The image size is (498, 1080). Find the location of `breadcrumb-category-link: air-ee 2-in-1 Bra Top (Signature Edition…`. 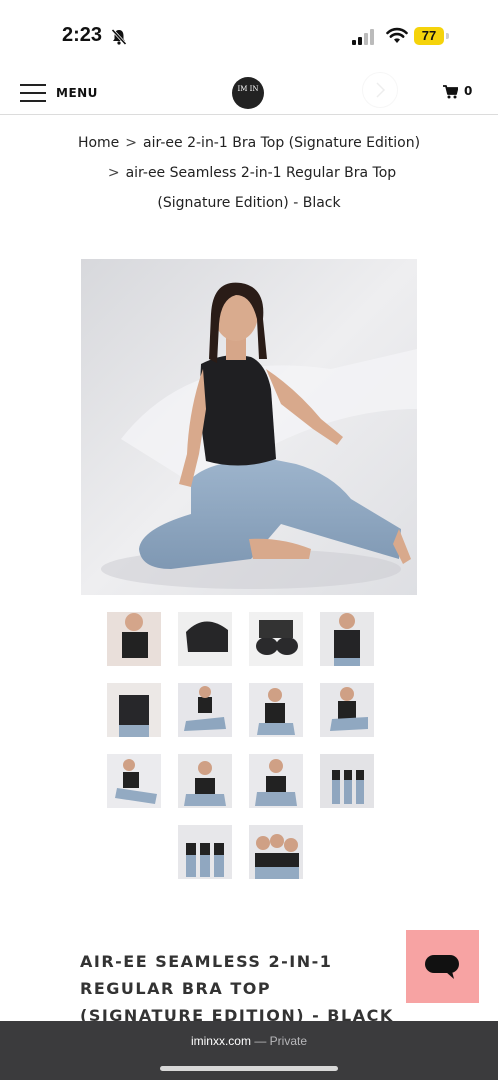

breadcrumb-category-link: air-ee 2-in-1 Bra Top (Signature Edition… is located at coordinates (281, 143).